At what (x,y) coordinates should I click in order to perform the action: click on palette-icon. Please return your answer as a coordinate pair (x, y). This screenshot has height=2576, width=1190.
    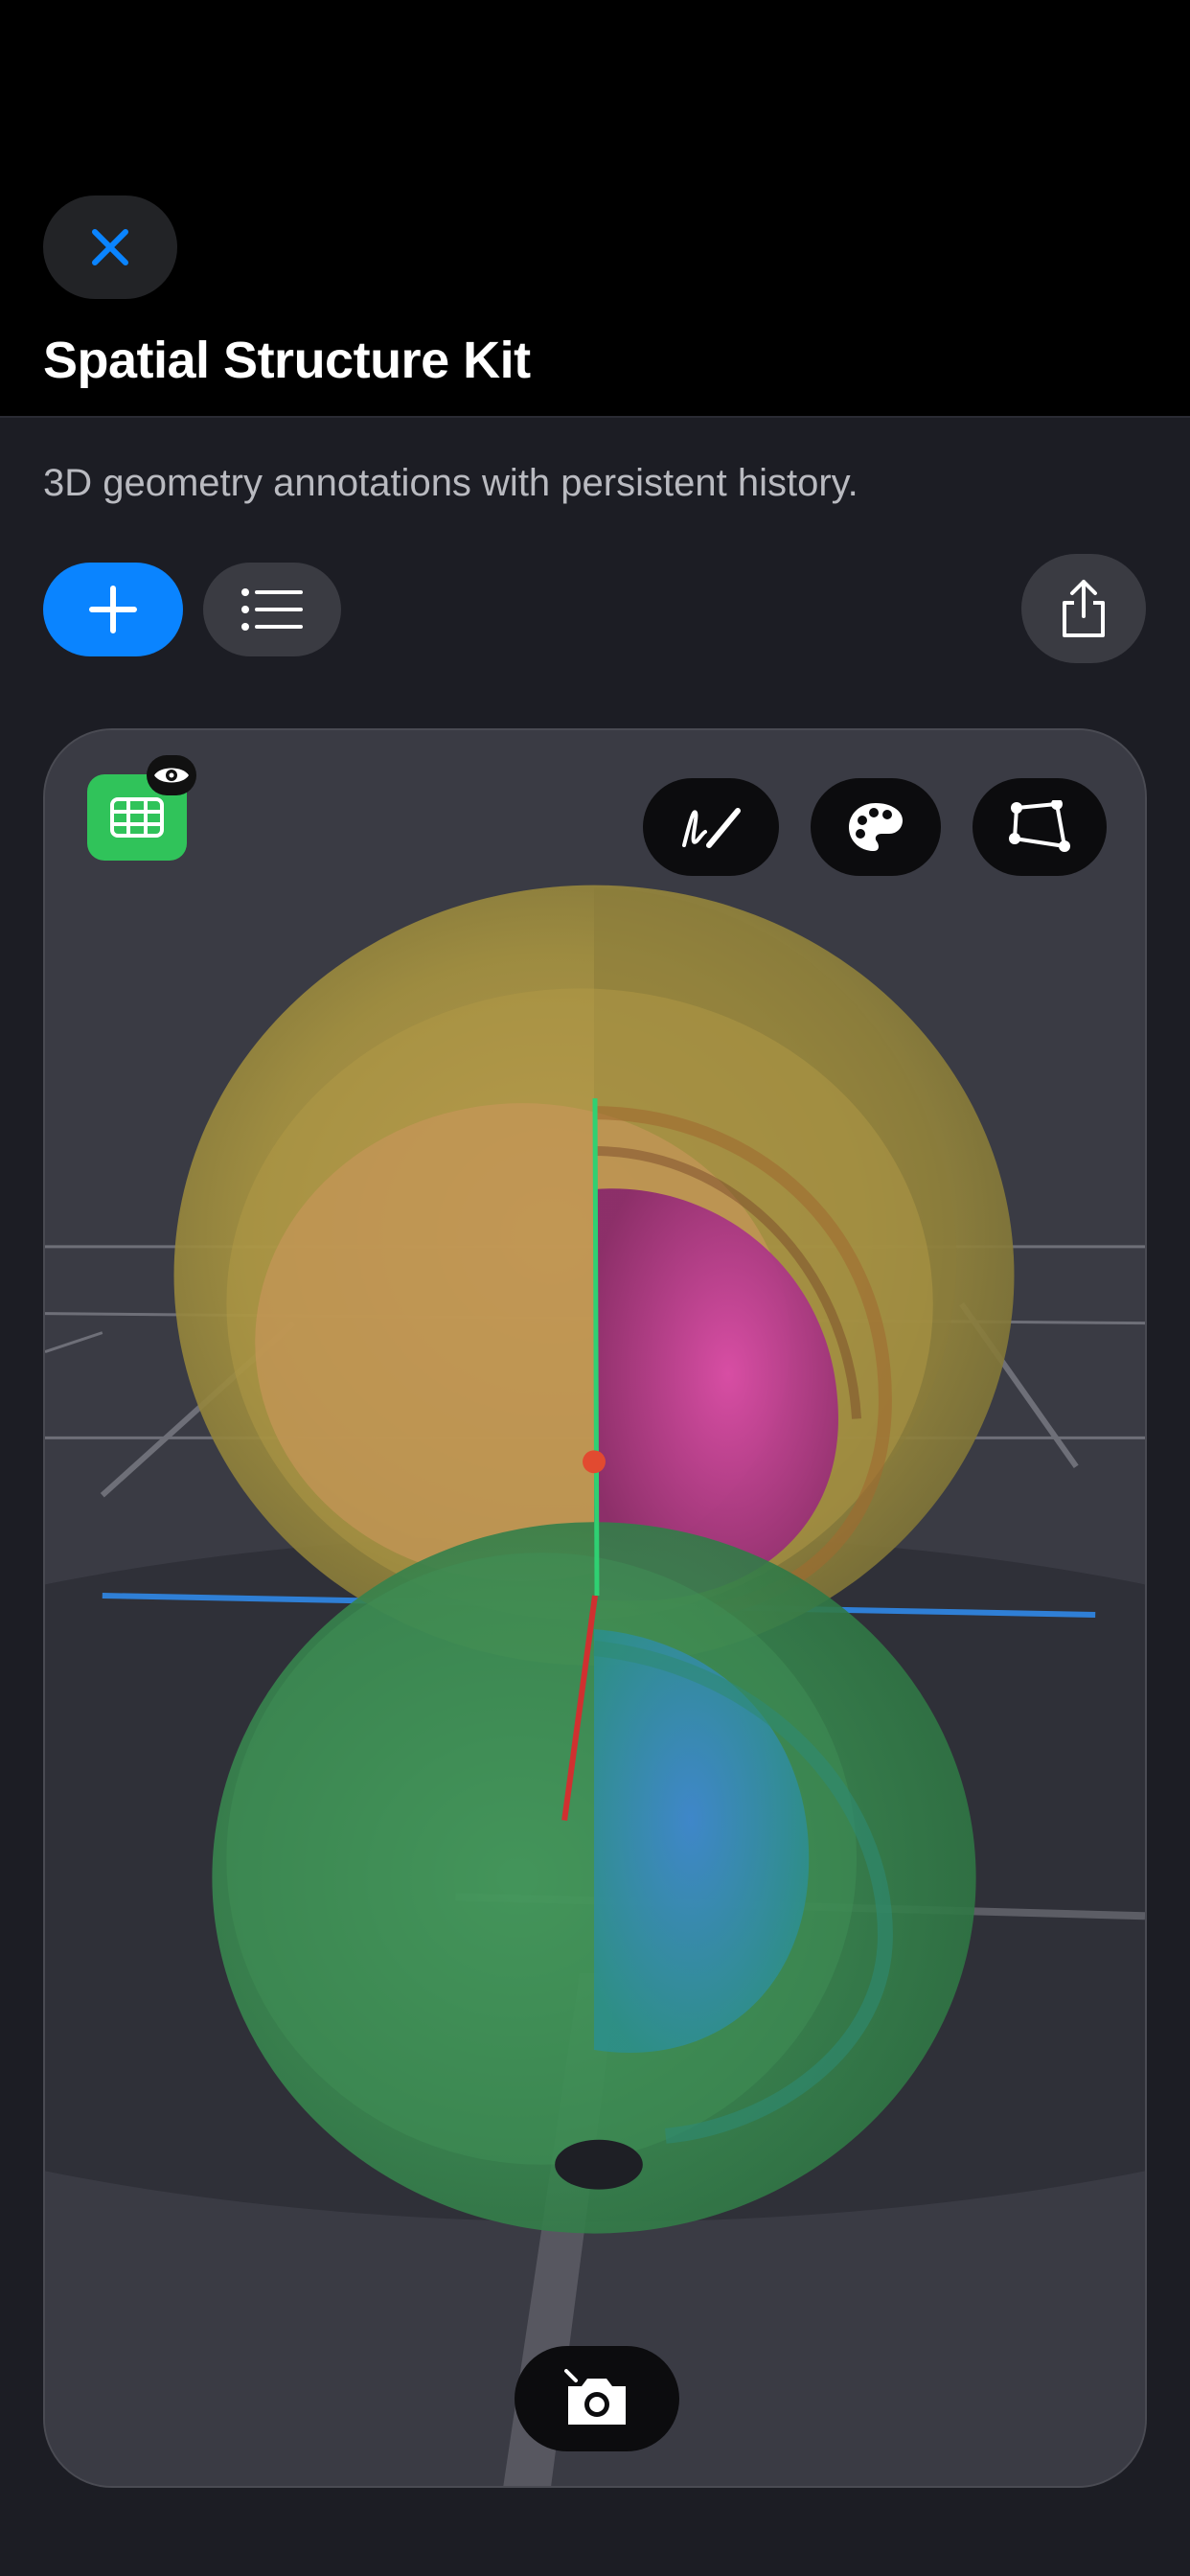
    Looking at the image, I should click on (876, 827).